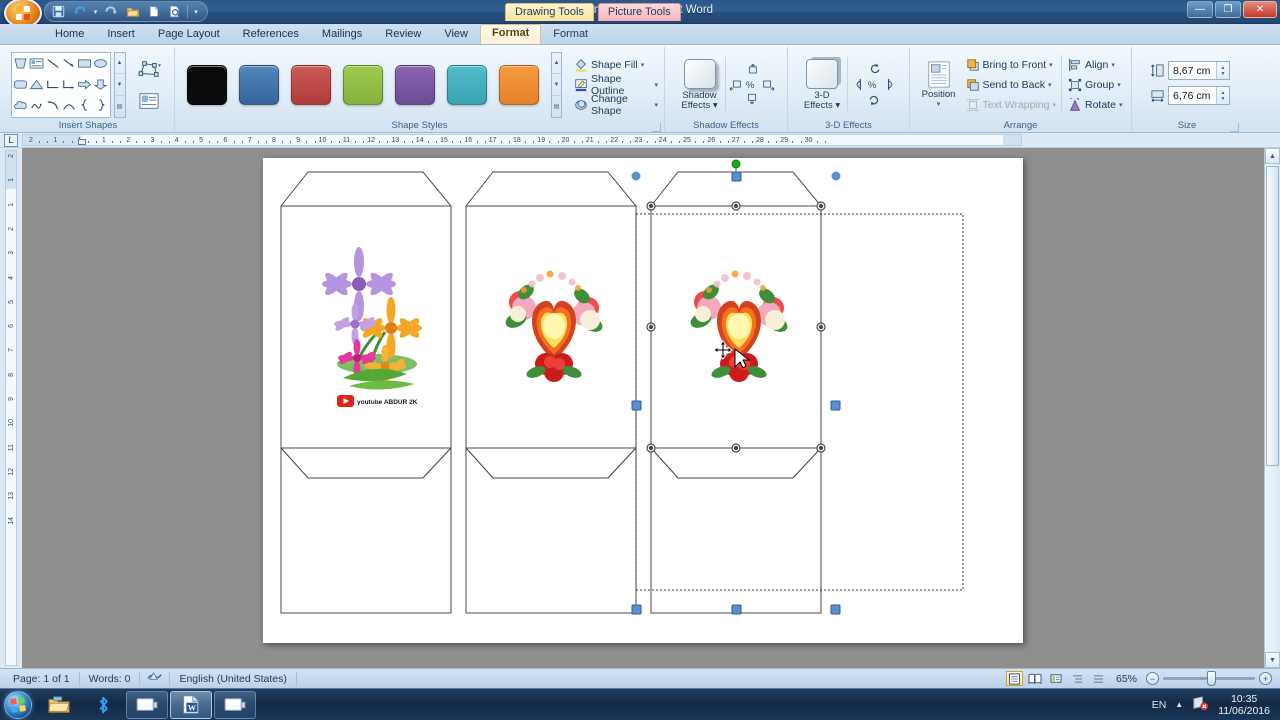 This screenshot has width=1280, height=720. I want to click on zoom-slider-track, so click(1209, 678).